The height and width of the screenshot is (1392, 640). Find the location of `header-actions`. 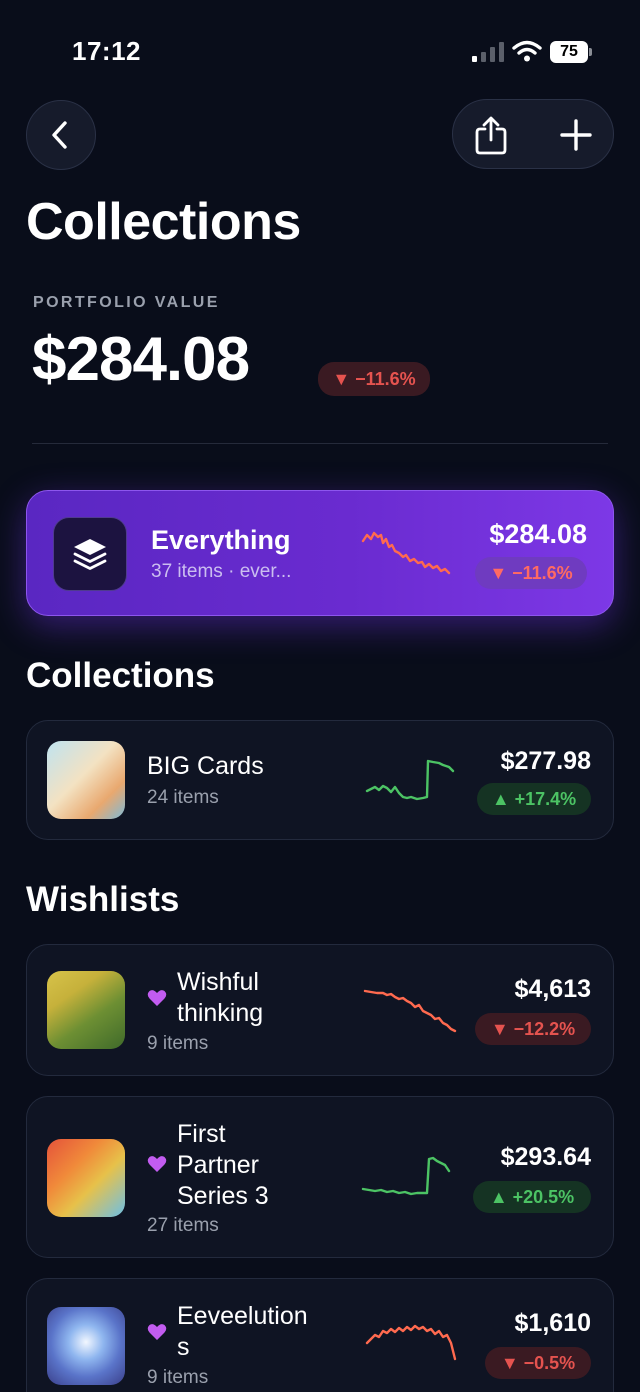

header-actions is located at coordinates (533, 134).